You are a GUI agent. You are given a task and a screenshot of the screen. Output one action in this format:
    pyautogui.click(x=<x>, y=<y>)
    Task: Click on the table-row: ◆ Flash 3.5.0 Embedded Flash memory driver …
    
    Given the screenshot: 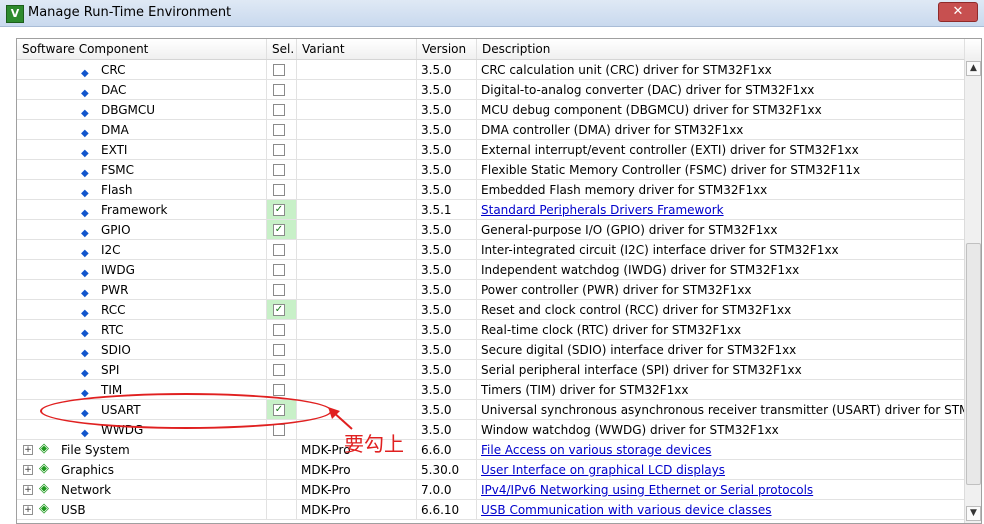 What is the action you would take?
    pyautogui.click(x=491, y=190)
    